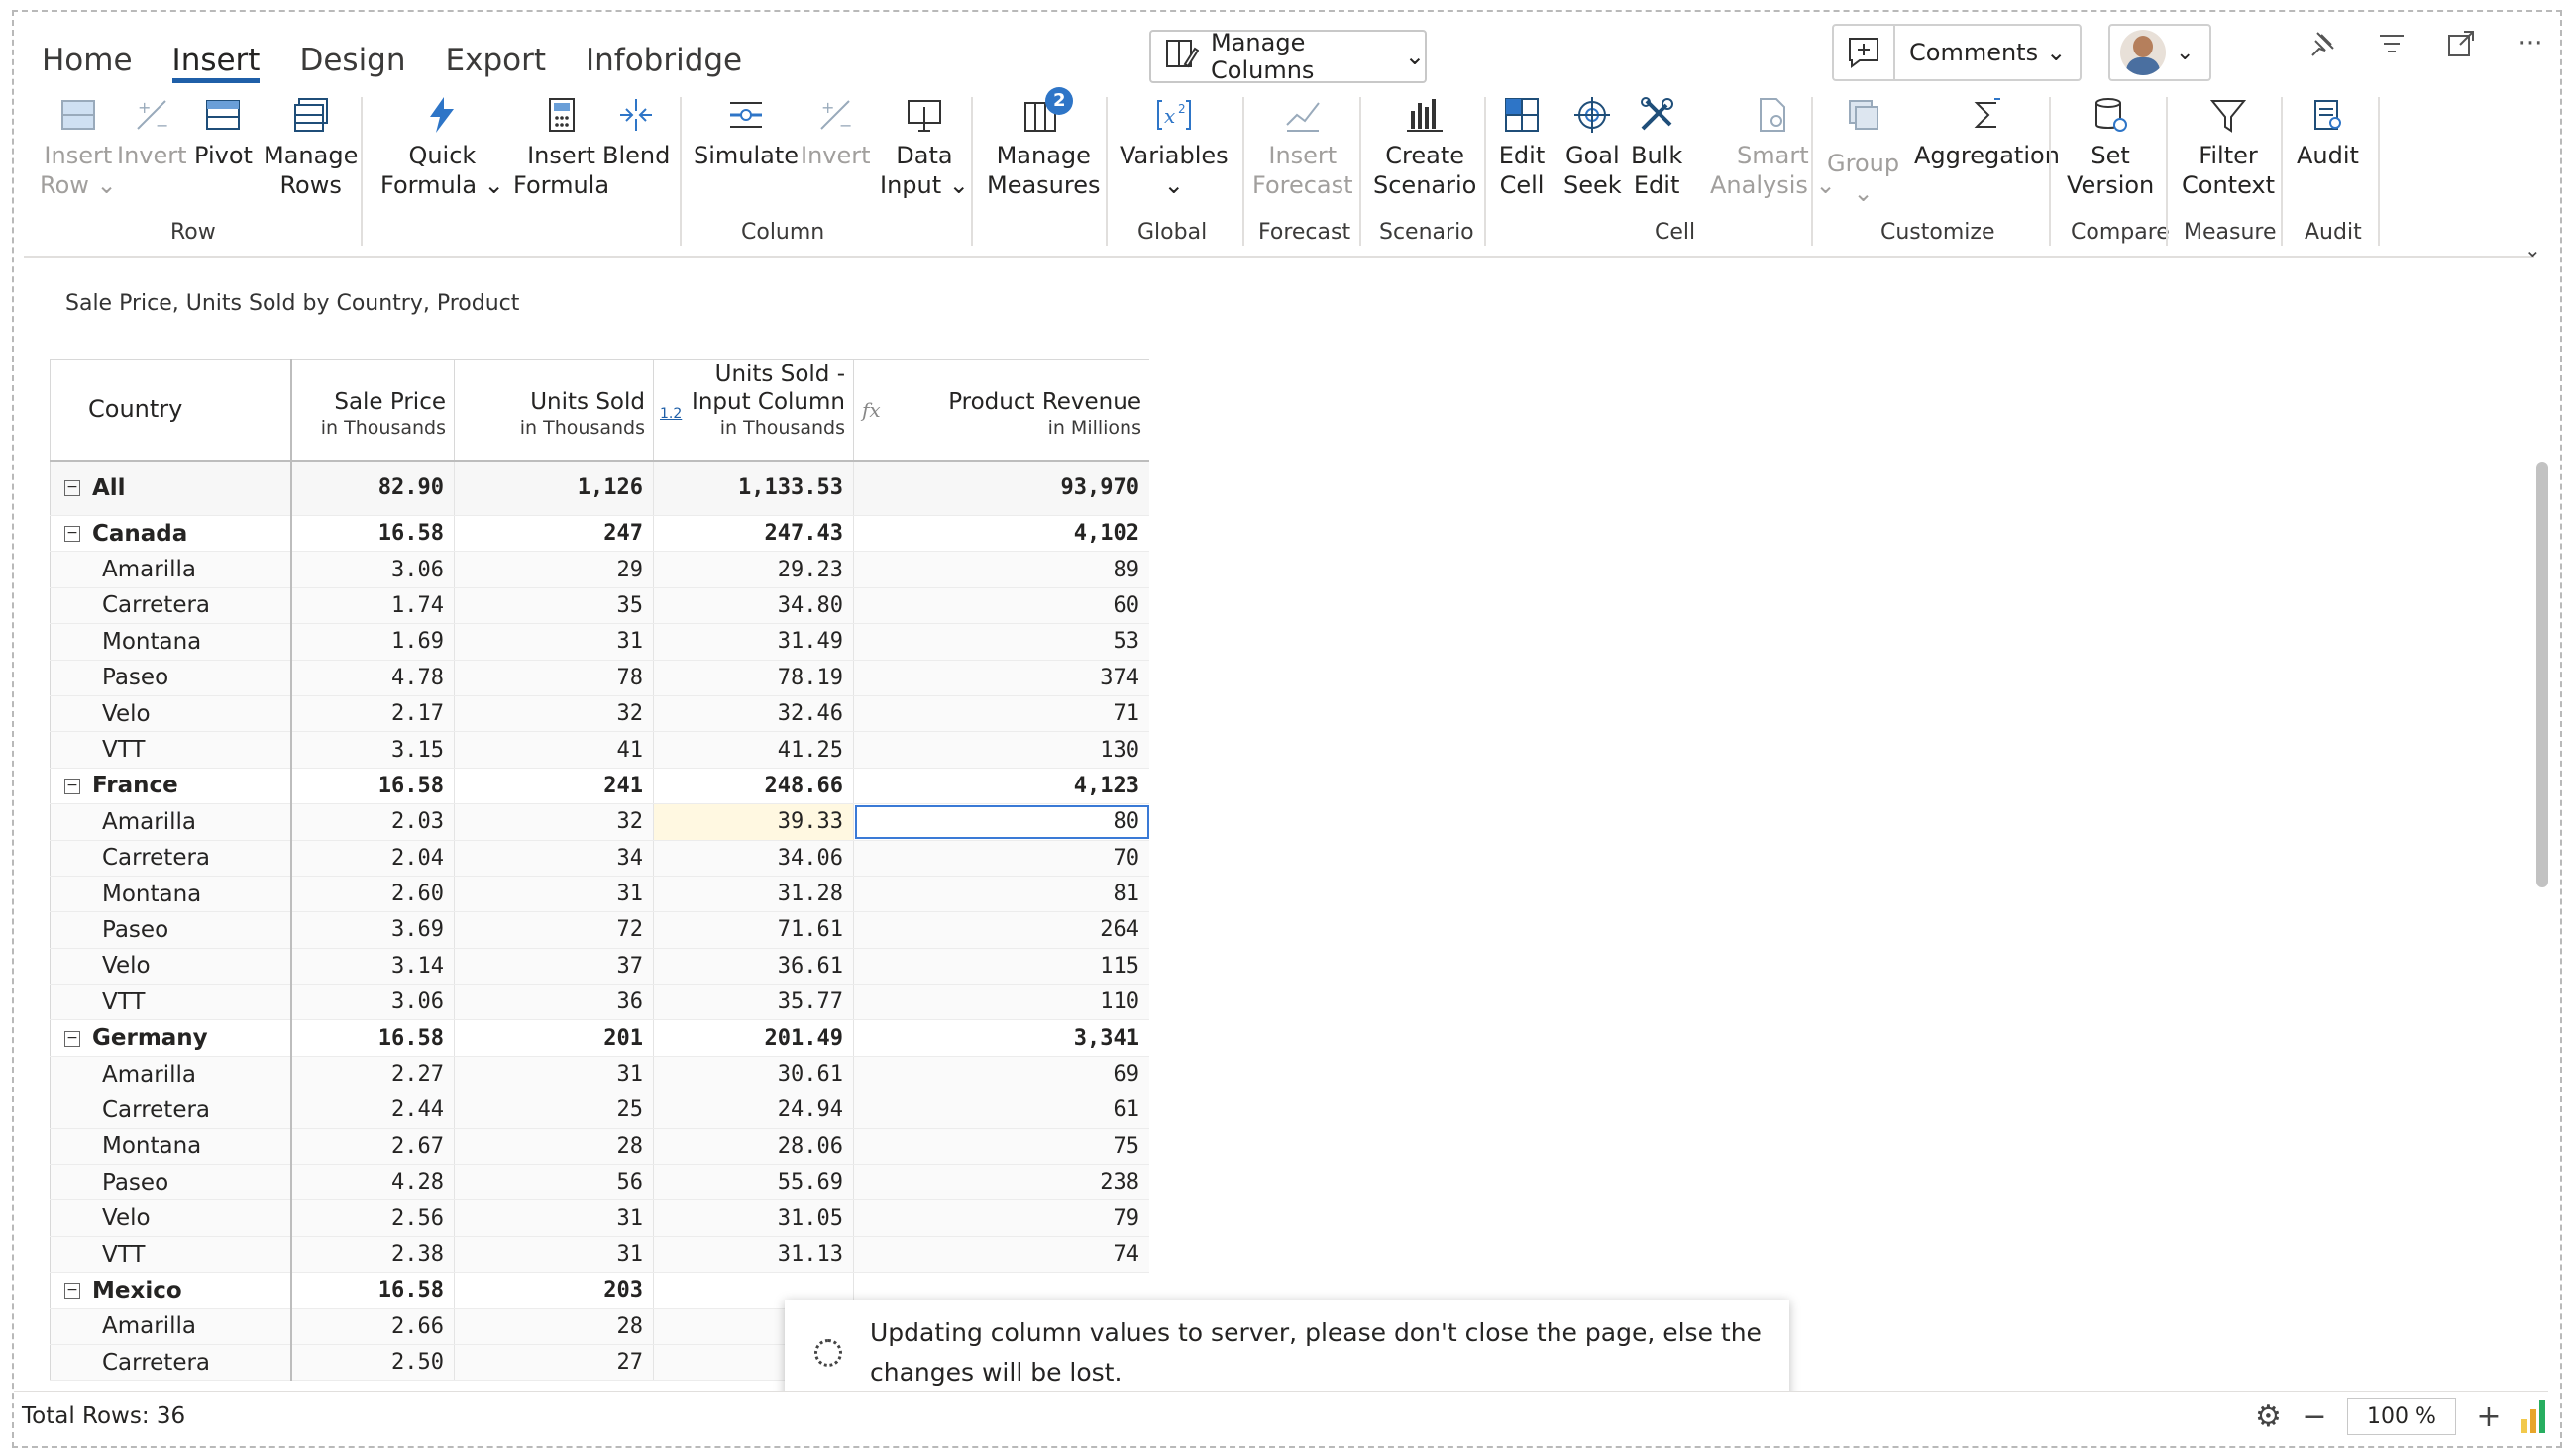  What do you see at coordinates (554, 1182) in the screenshot?
I see `cell-units-sold: 56` at bounding box center [554, 1182].